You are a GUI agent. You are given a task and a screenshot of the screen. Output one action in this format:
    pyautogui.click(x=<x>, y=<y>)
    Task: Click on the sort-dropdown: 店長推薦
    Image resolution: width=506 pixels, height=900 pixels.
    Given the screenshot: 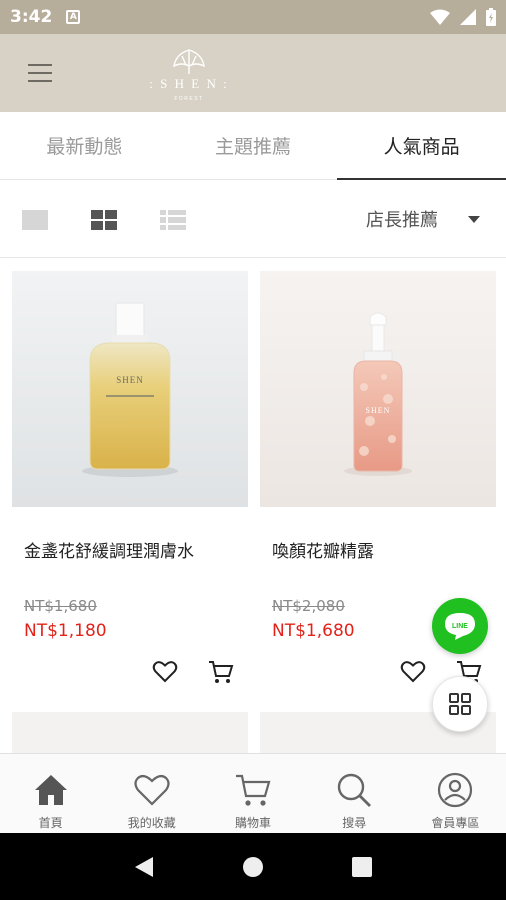 What is the action you would take?
    pyautogui.click(x=423, y=219)
    